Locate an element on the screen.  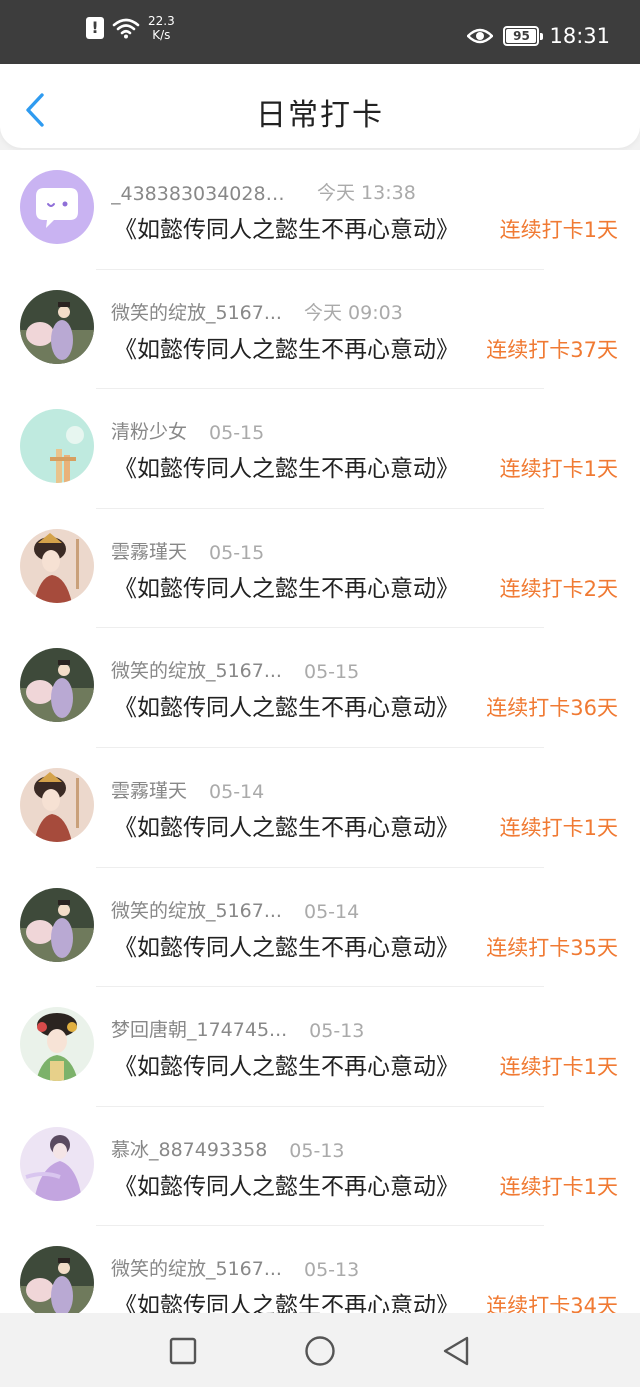
checkin-time: 今天 09:03 is located at coordinates (353, 312).